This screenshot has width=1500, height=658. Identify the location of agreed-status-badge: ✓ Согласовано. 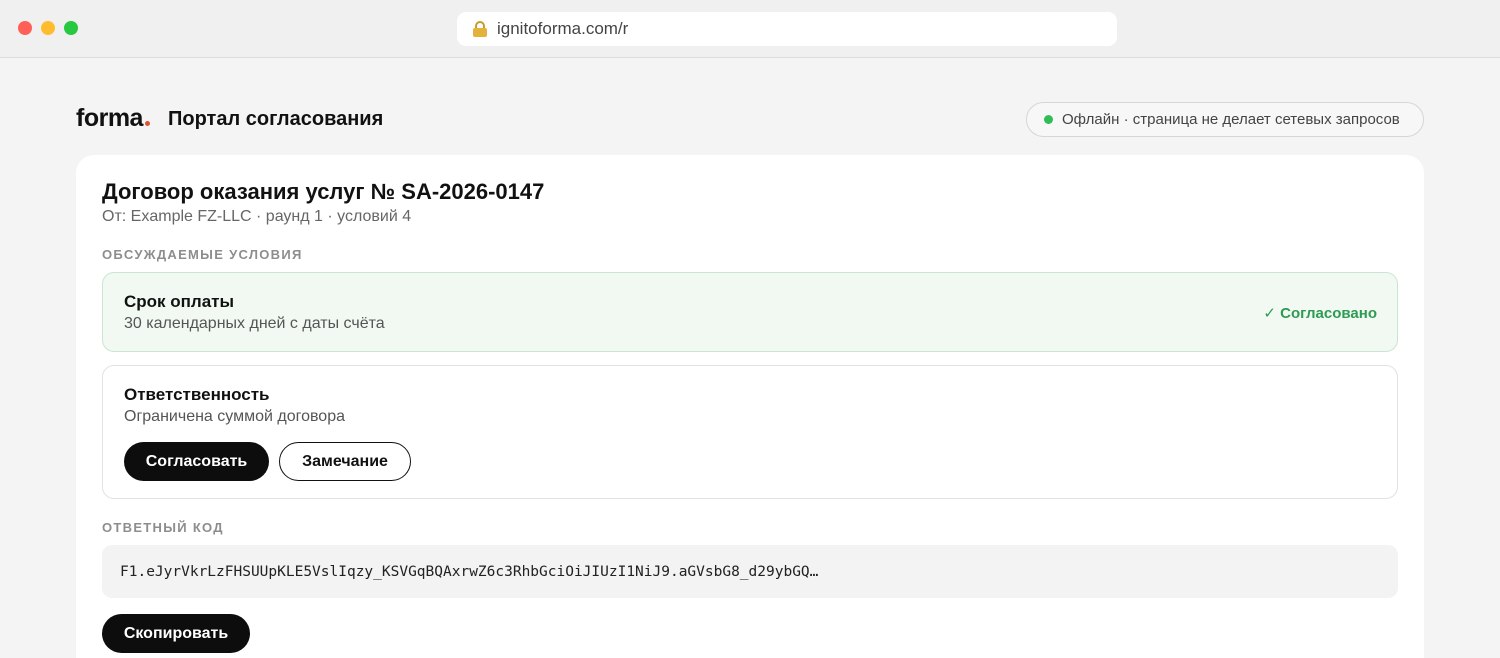
(1320, 313).